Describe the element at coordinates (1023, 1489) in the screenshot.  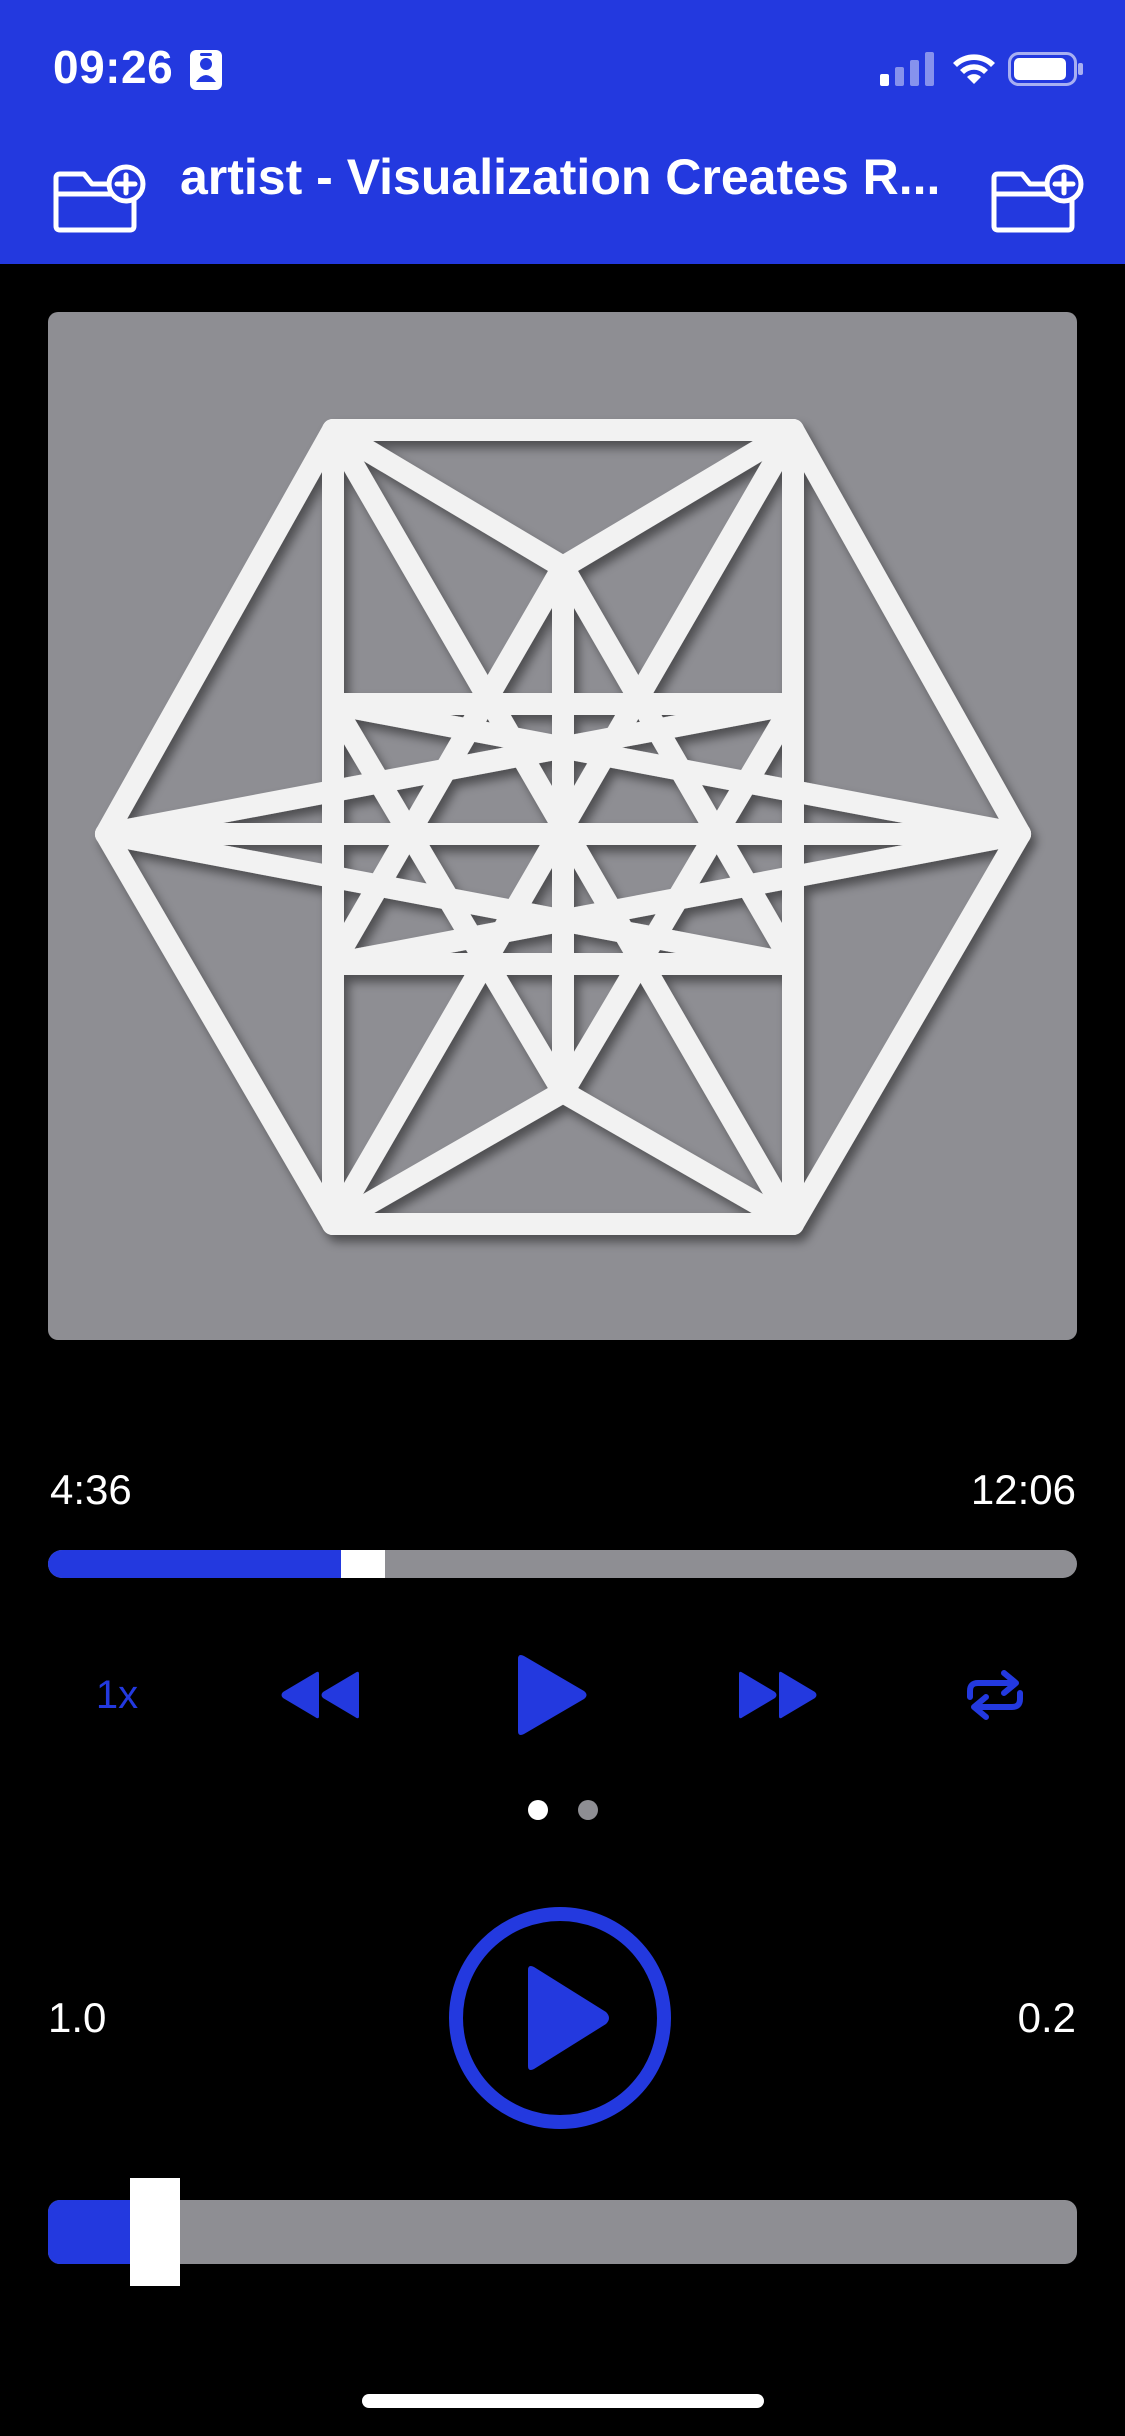
I see `total-time: 12:06` at that location.